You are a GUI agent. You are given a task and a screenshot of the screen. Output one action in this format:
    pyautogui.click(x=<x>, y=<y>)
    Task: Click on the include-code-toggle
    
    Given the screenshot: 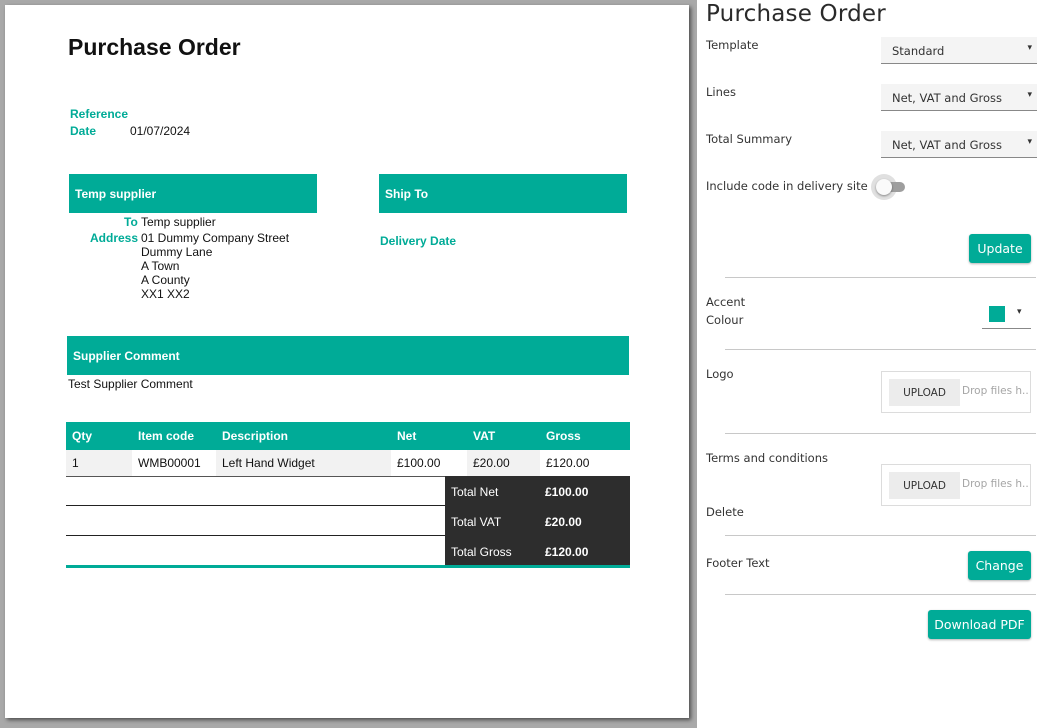 What is the action you would take?
    pyautogui.click(x=888, y=187)
    